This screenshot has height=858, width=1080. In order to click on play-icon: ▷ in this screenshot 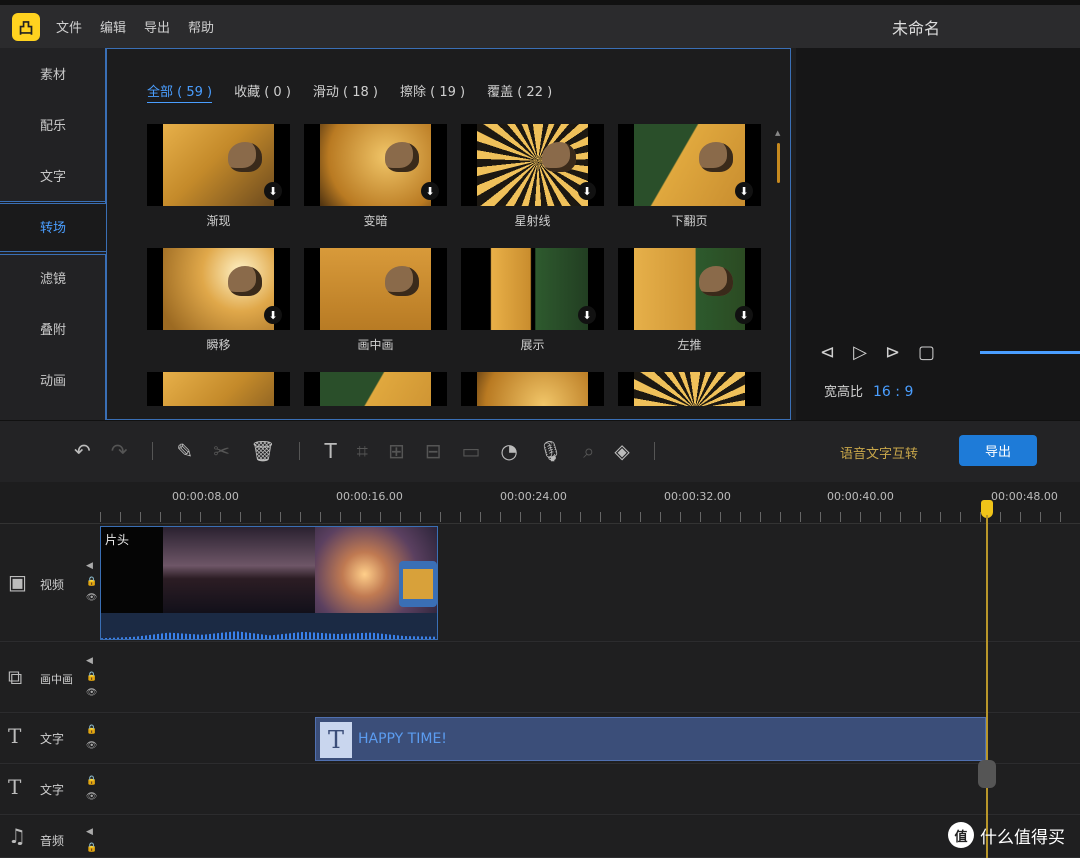, I will do `click(860, 352)`.